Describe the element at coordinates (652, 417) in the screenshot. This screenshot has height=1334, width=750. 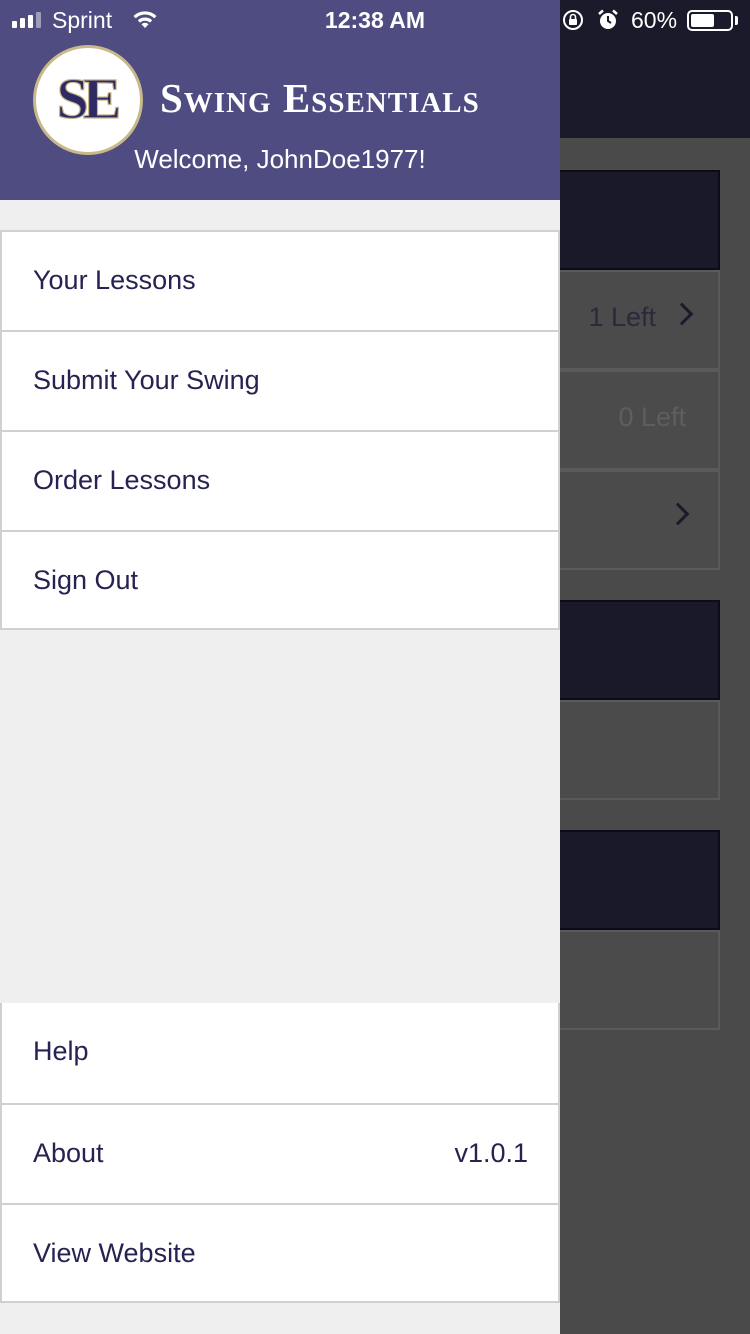
I see `background-row-value: 0 Left` at that location.